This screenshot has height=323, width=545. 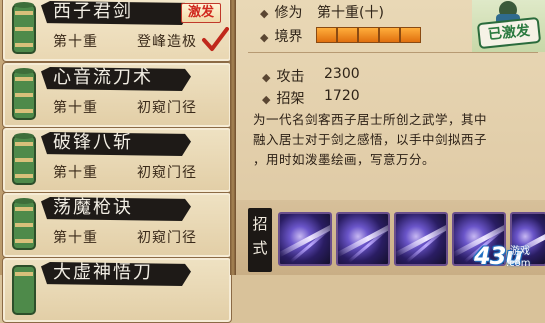 I want to click on skill-name: 荡魔枪诀, so click(x=93, y=207).